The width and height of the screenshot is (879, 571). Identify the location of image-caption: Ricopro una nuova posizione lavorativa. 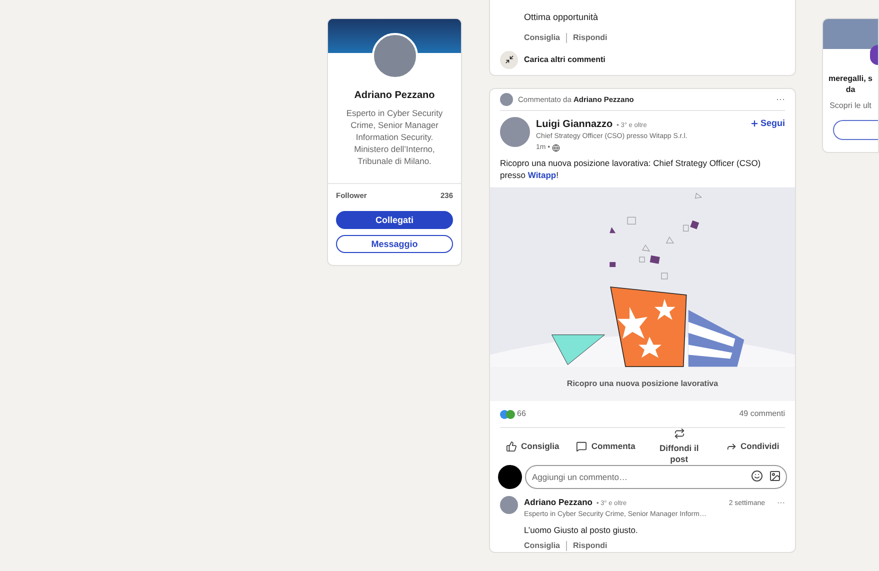
(642, 384).